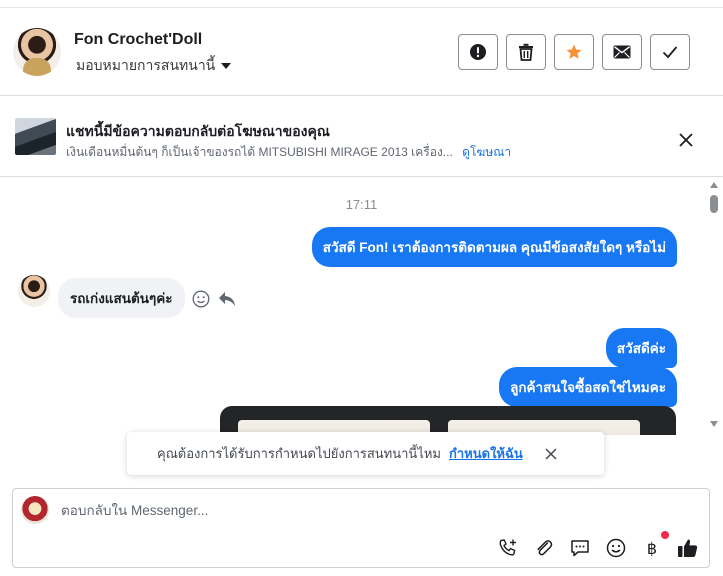 This screenshot has width=723, height=576. I want to click on header-actions, so click(574, 52).